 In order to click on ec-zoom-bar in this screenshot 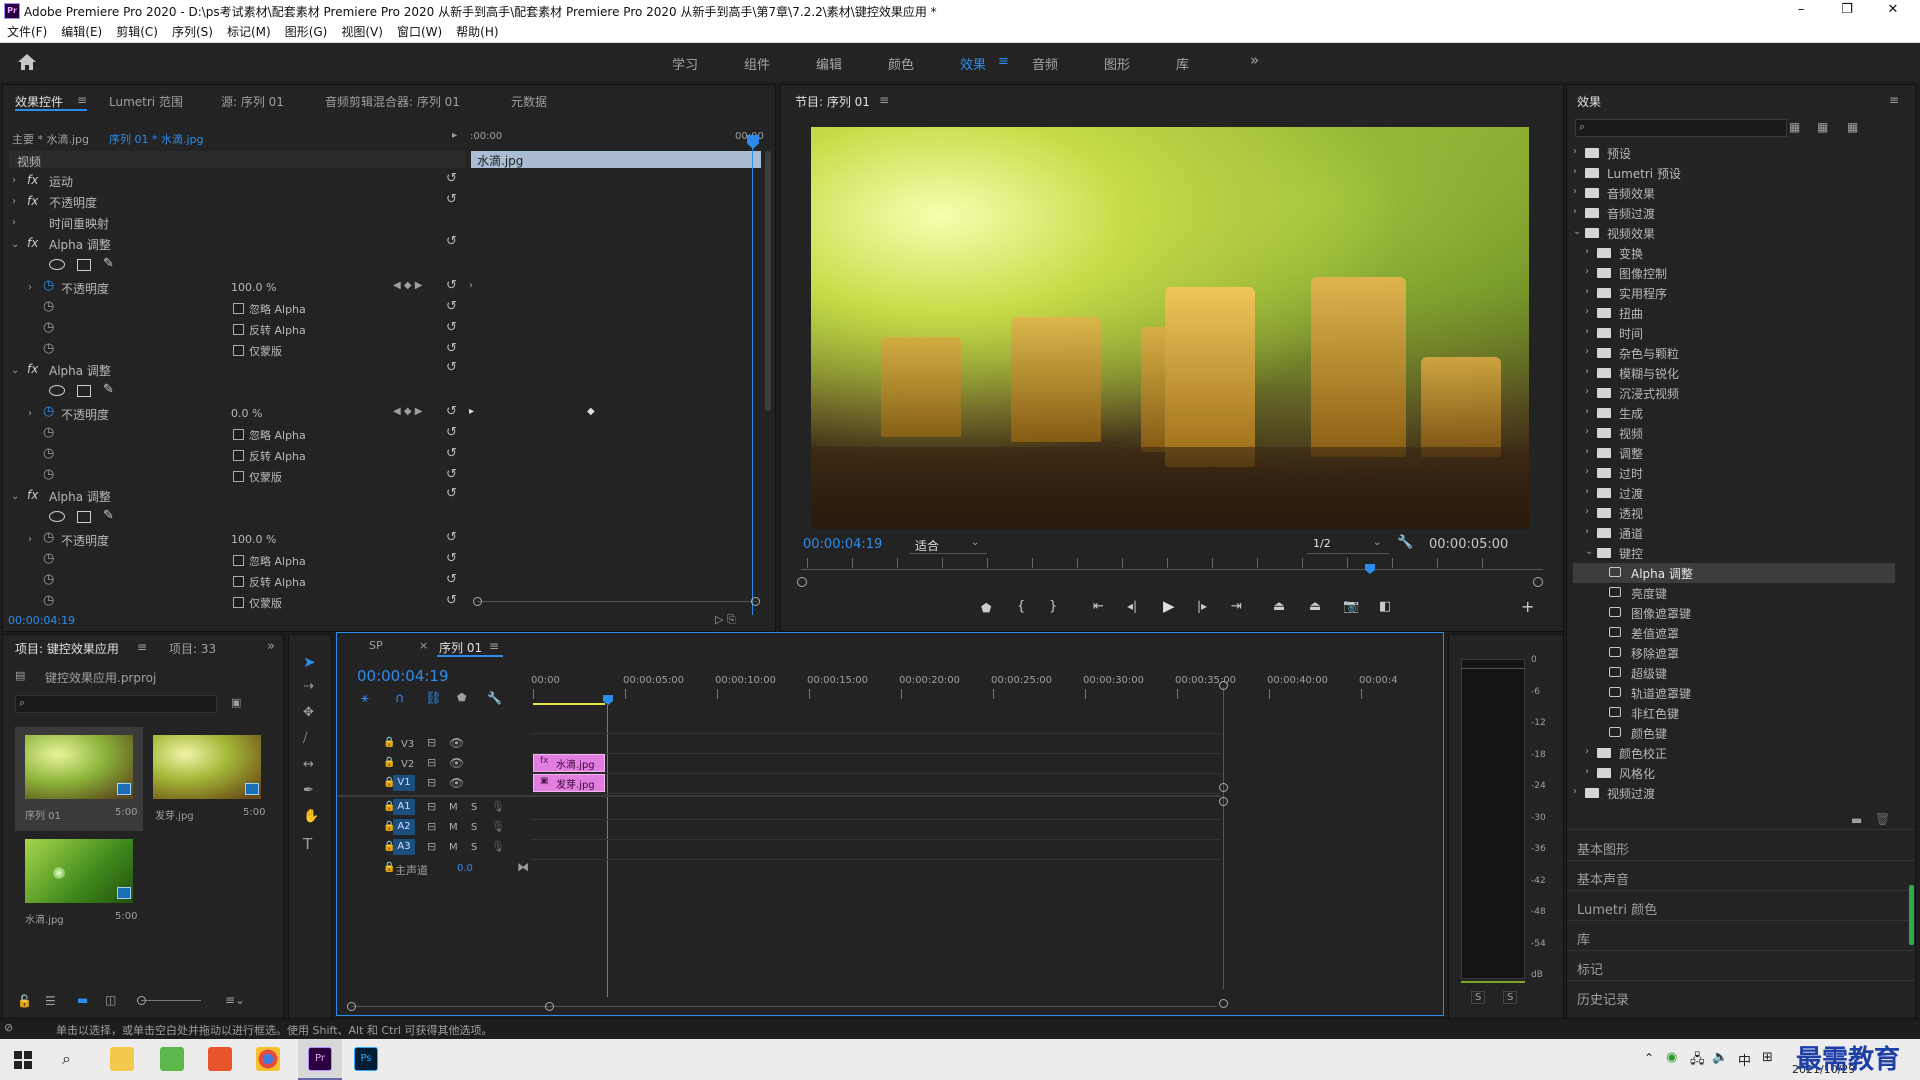, I will do `click(617, 601)`.